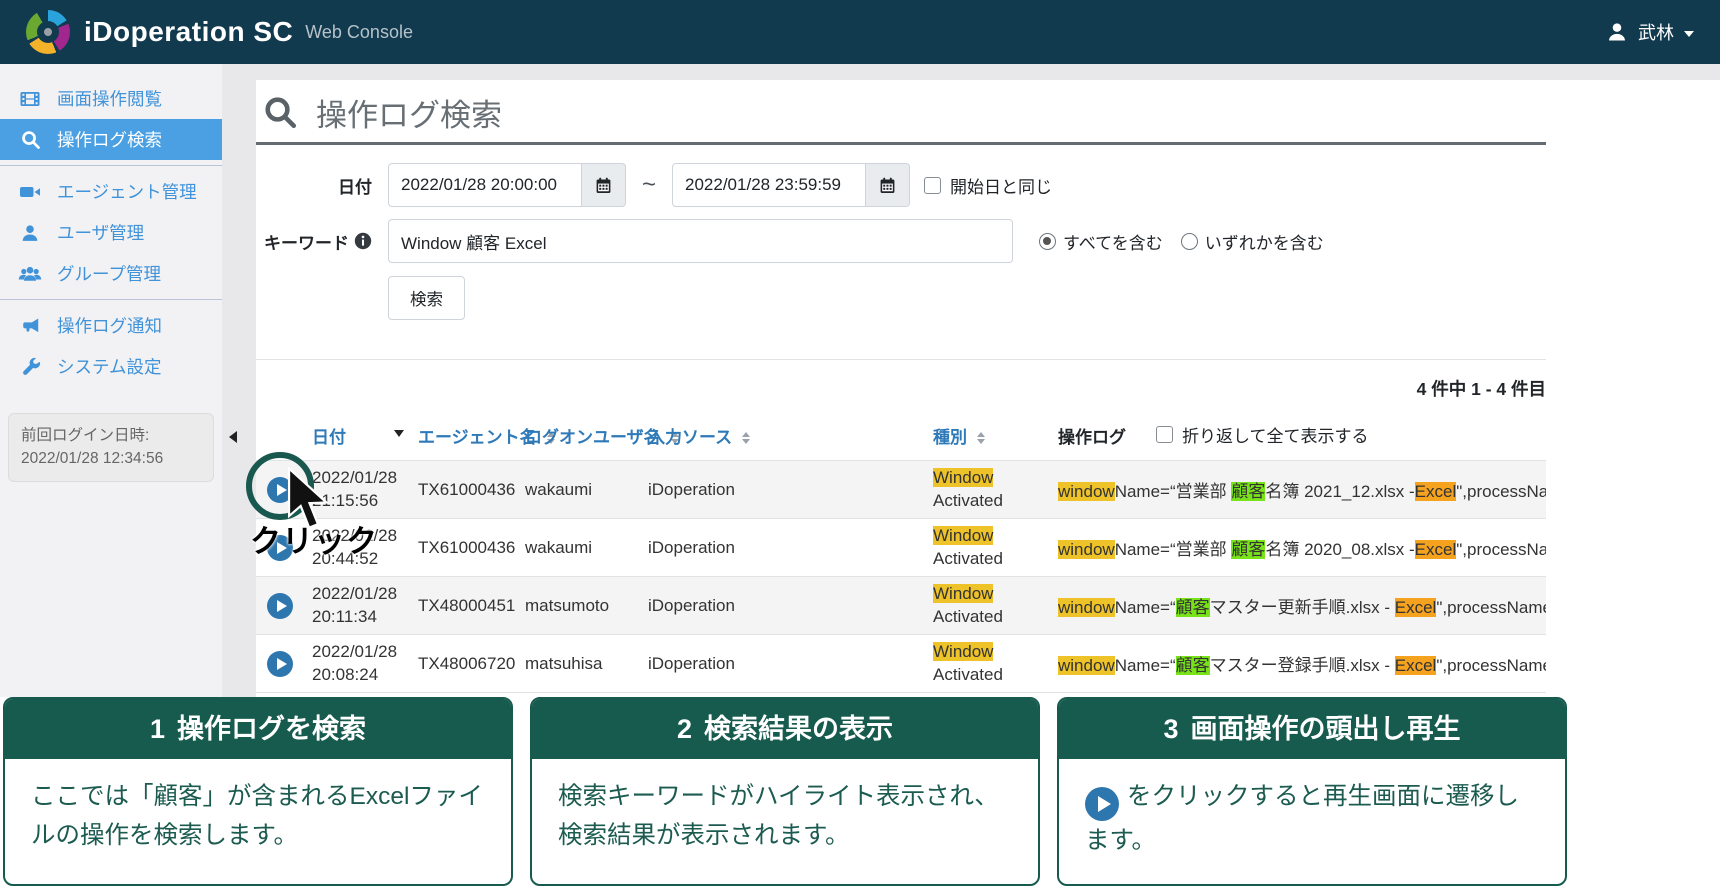  I want to click on same-day-label: 開始日と同じ, so click(1001, 187).